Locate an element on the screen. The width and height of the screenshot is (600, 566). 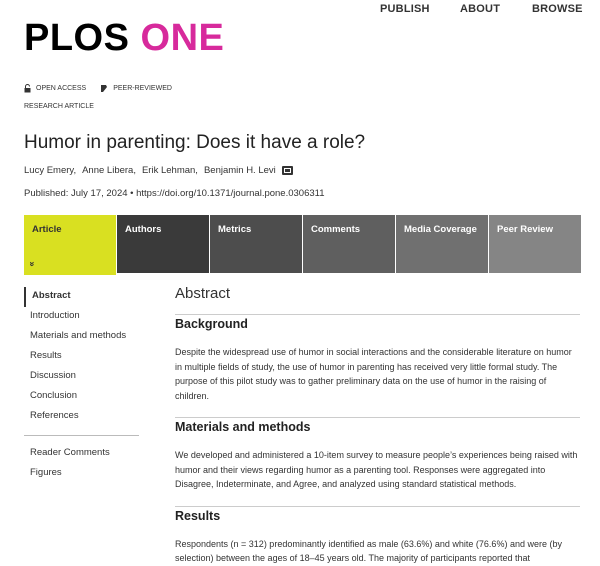
tab-metrics: Metrics is located at coordinates (256, 244).